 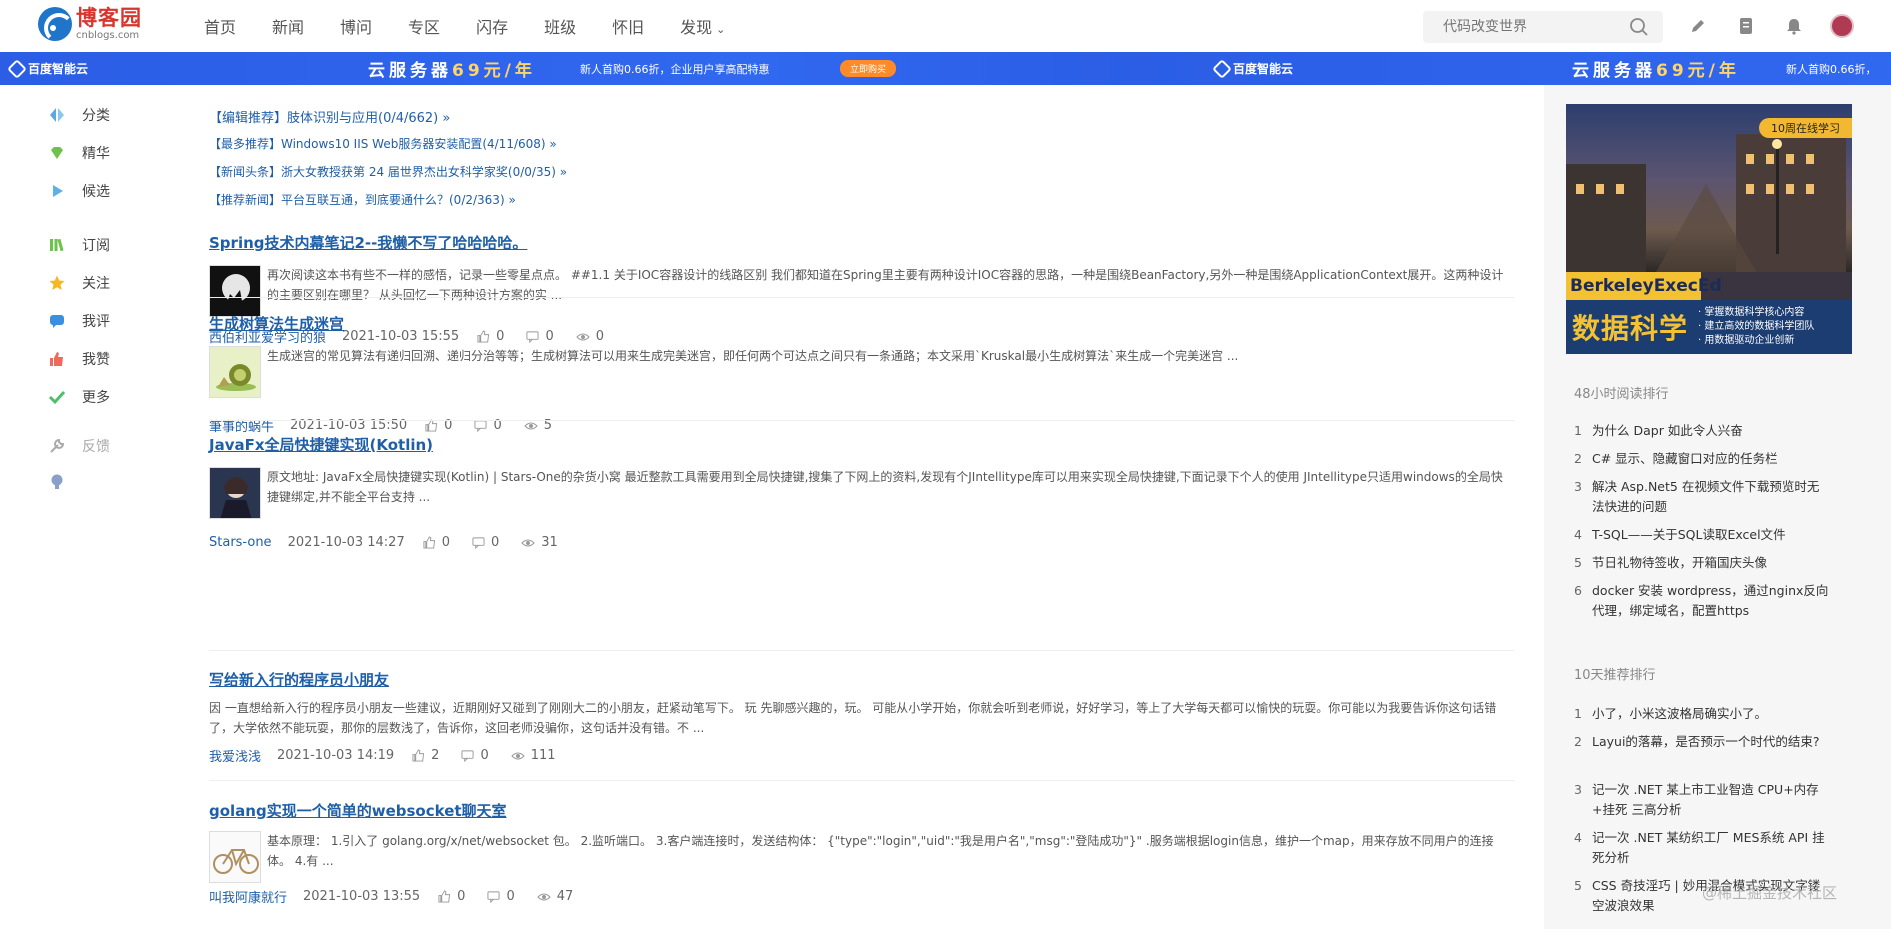 What do you see at coordinates (861, 444) in the screenshot?
I see `post-title: JavaFx全局快捷键实现(Kotlin)` at bounding box center [861, 444].